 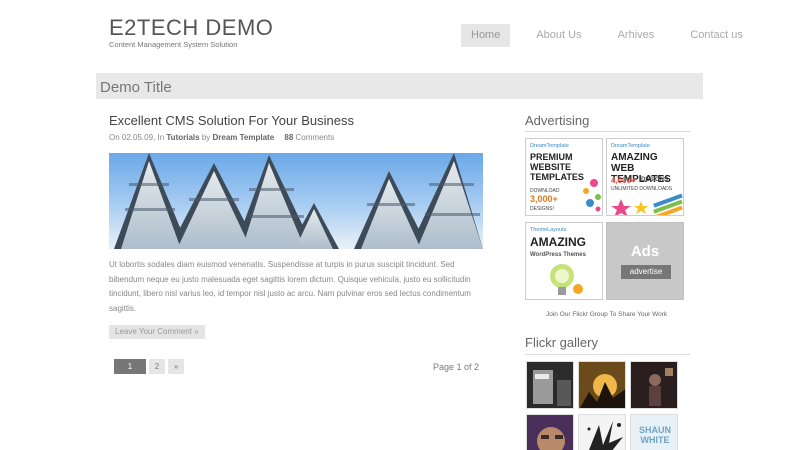 I want to click on comments-label: Comments, so click(x=315, y=137).